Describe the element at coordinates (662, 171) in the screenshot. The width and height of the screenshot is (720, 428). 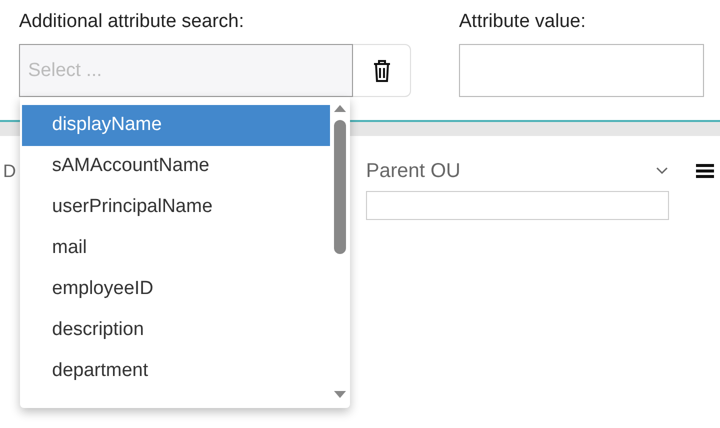
I see `chevron-down-icon` at that location.